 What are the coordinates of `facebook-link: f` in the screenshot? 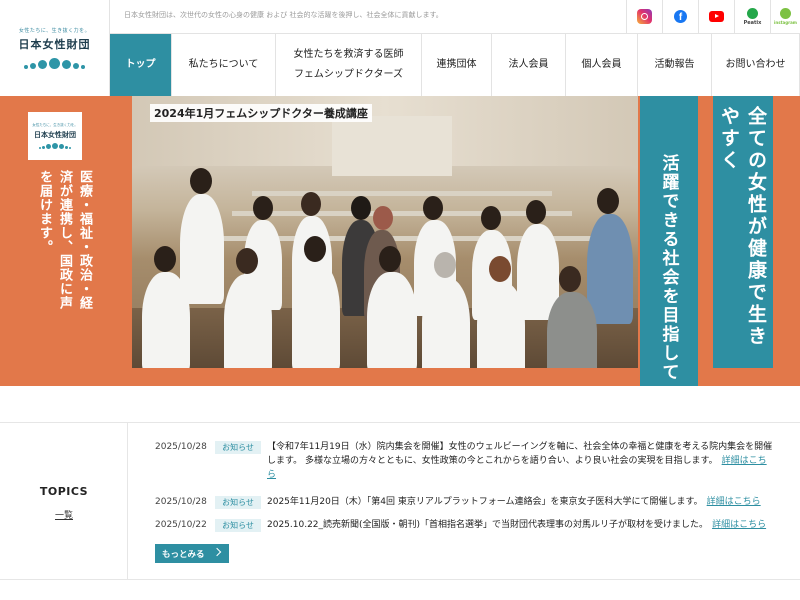 It's located at (680, 16).